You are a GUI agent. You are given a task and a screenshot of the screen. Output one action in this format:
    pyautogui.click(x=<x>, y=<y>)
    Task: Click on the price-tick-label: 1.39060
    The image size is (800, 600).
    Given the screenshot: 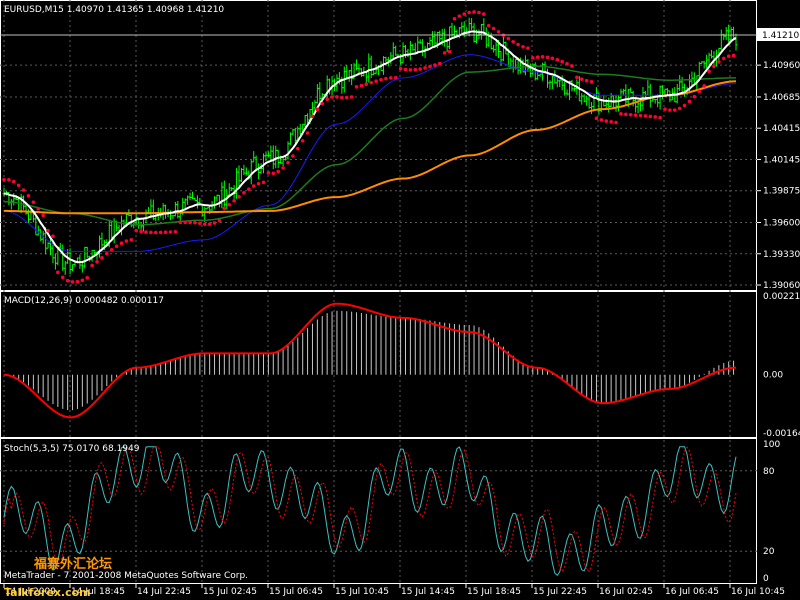 What is the action you would take?
    pyautogui.click(x=781, y=286)
    